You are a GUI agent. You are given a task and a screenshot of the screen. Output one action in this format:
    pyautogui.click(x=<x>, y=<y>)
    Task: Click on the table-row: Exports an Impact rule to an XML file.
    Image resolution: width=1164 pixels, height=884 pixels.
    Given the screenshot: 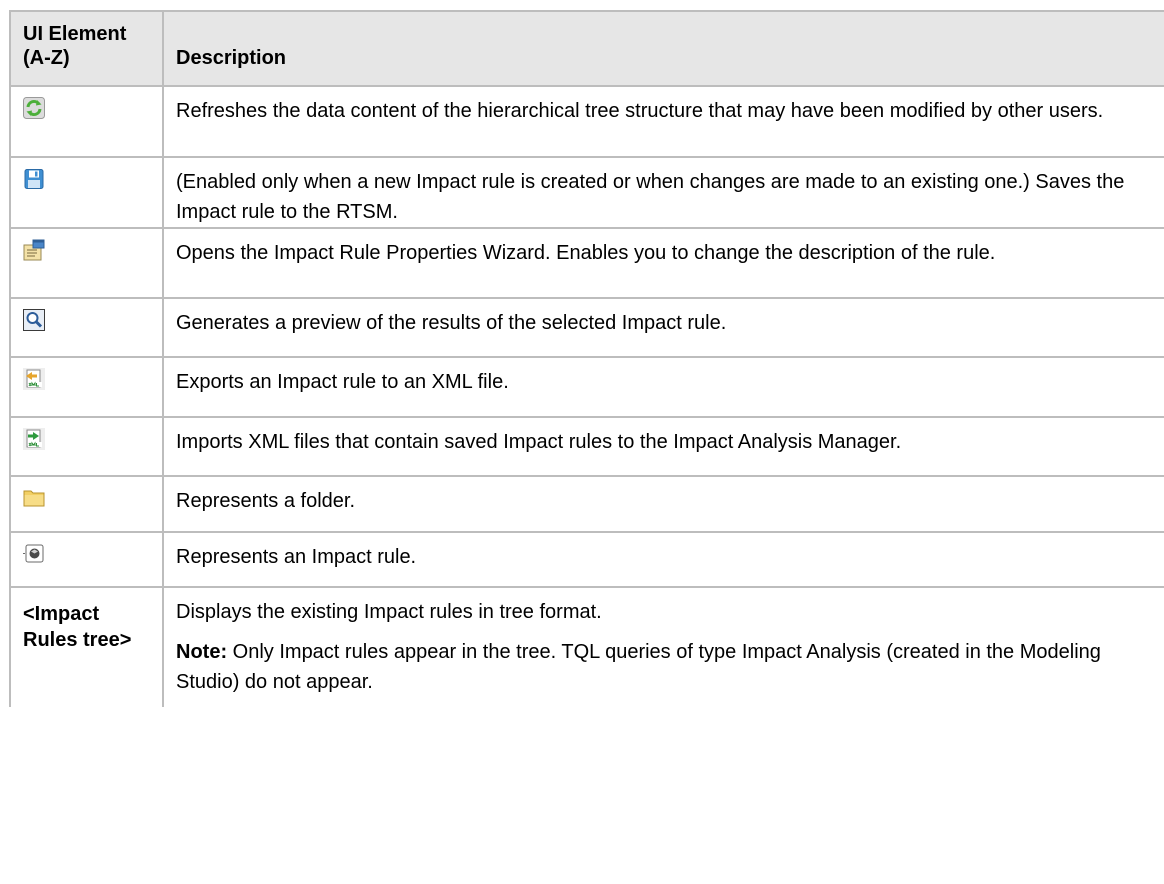 What is the action you would take?
    pyautogui.click(x=586, y=387)
    